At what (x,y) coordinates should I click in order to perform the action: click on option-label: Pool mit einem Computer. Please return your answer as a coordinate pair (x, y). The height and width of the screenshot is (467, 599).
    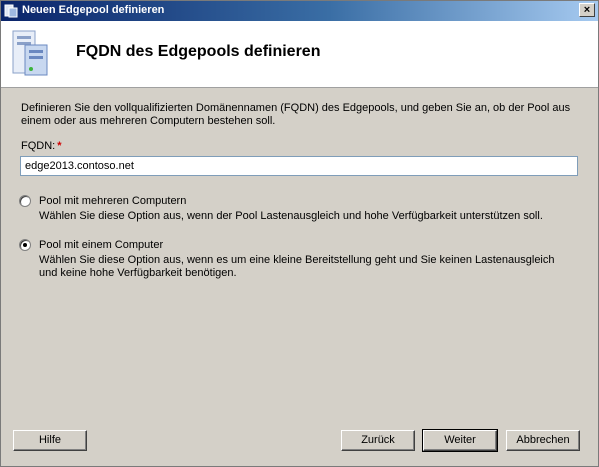
    Looking at the image, I should click on (101, 245).